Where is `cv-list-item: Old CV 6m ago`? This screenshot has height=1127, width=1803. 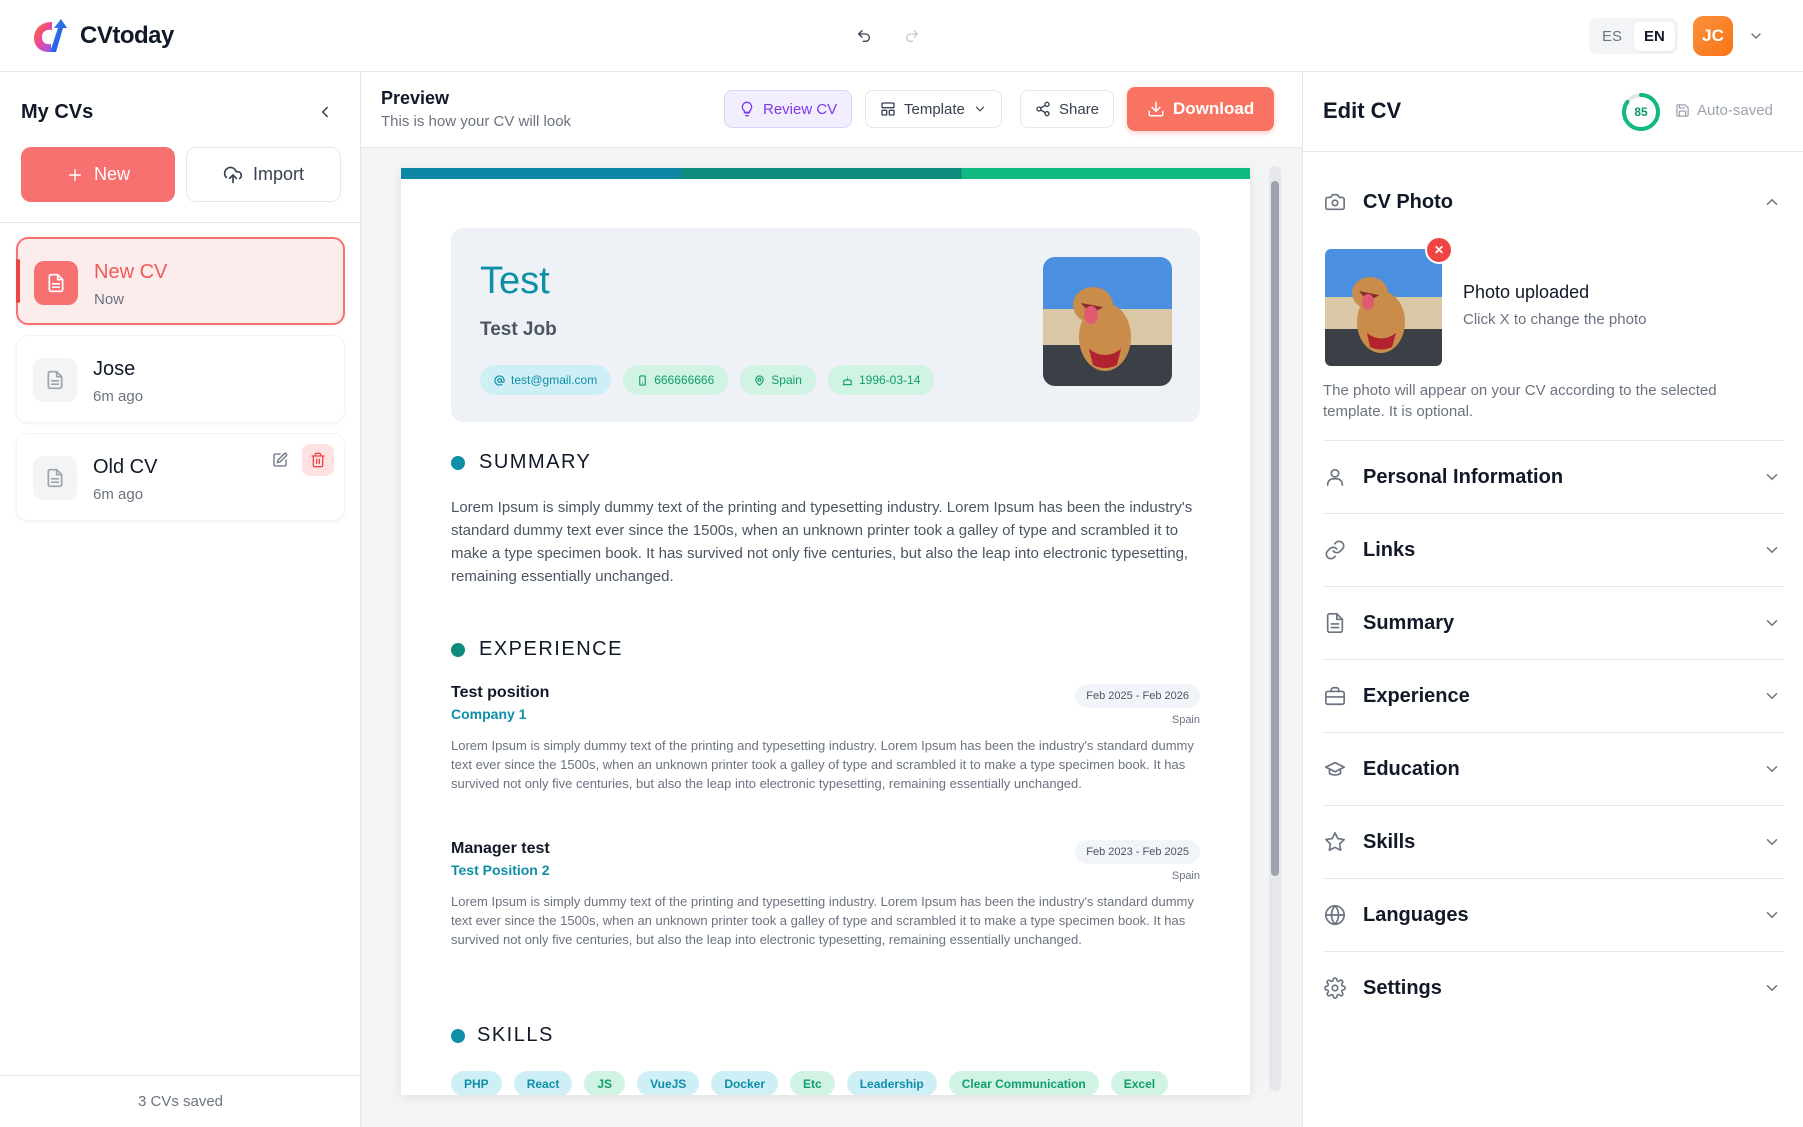
cv-list-item: Old CV 6m ago is located at coordinates (180, 477).